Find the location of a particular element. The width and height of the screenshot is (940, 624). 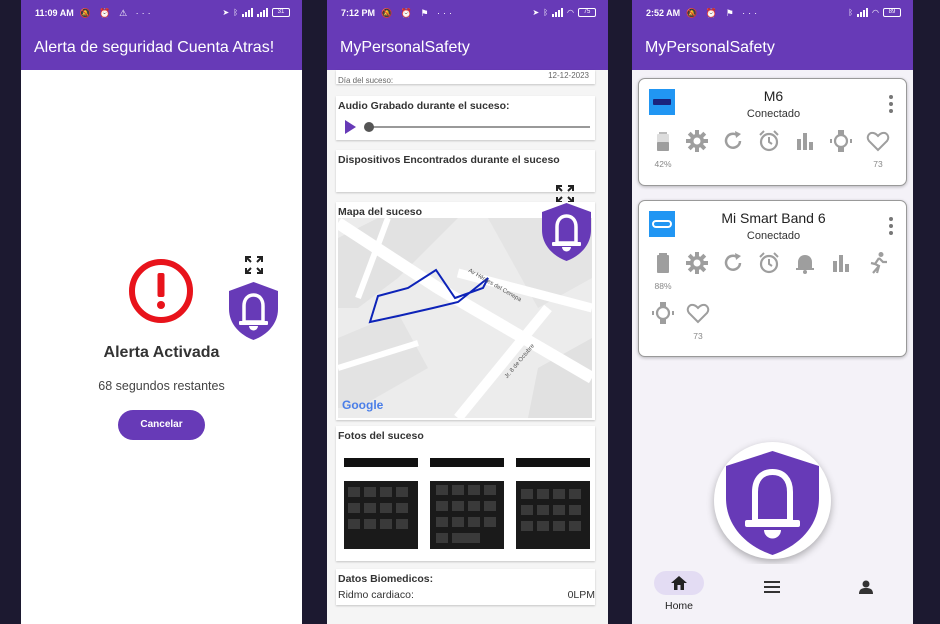

battery-level: 88% is located at coordinates (663, 286).